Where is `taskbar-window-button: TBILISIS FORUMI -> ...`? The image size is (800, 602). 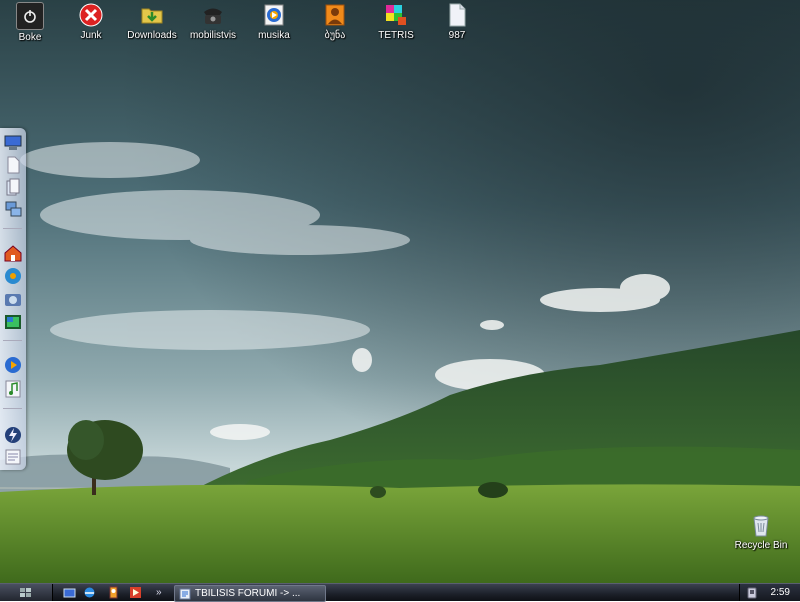 taskbar-window-button: TBILISIS FORUMI -> ... is located at coordinates (250, 593).